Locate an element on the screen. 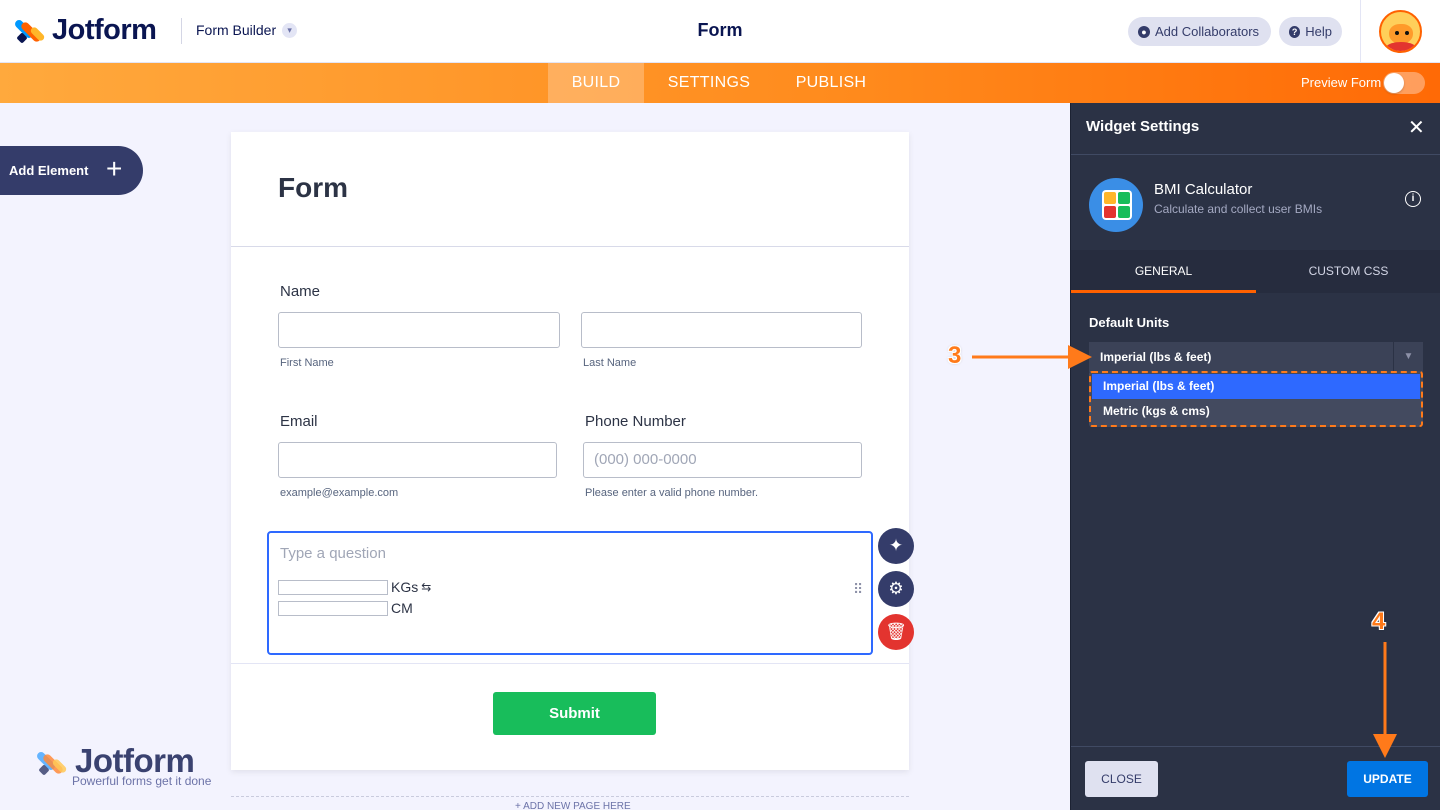 The image size is (1440, 810). last-name-input is located at coordinates (721, 330).